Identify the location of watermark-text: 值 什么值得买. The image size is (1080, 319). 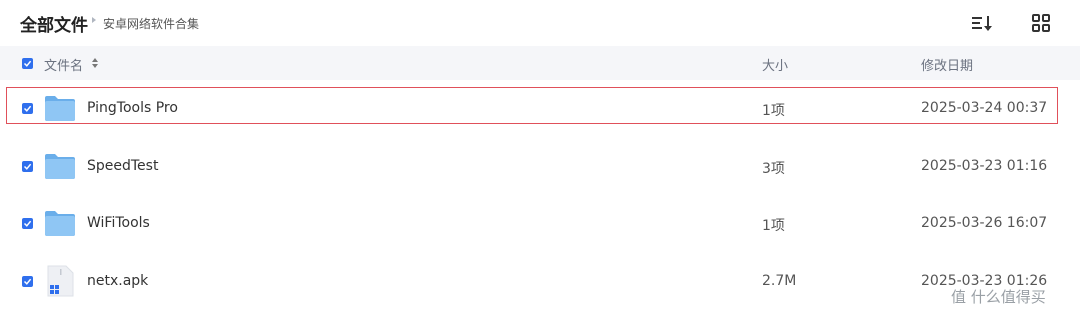
(998, 297).